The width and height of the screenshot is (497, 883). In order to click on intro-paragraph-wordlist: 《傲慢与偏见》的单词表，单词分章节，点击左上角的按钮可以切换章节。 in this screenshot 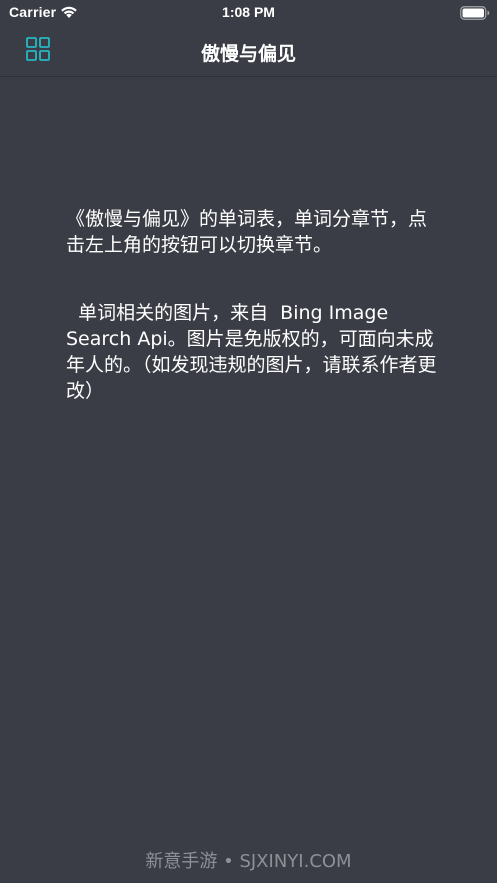, I will do `click(247, 232)`.